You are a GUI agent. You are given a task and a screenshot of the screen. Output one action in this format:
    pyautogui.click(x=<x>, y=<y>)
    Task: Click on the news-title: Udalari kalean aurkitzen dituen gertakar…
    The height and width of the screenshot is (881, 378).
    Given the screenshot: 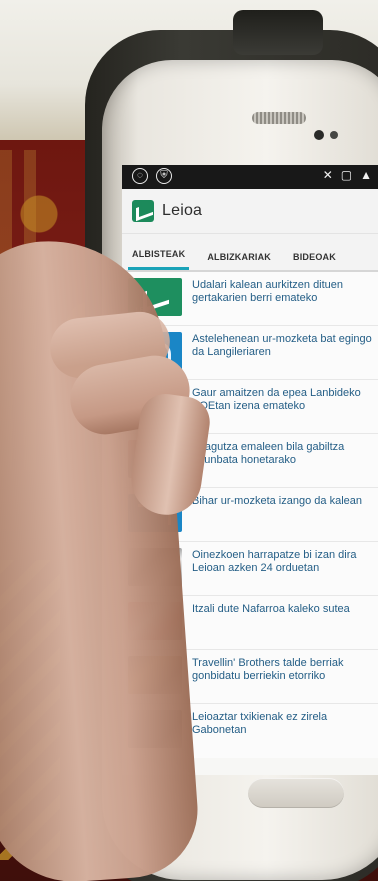 What is the action you would take?
    pyautogui.click(x=268, y=291)
    